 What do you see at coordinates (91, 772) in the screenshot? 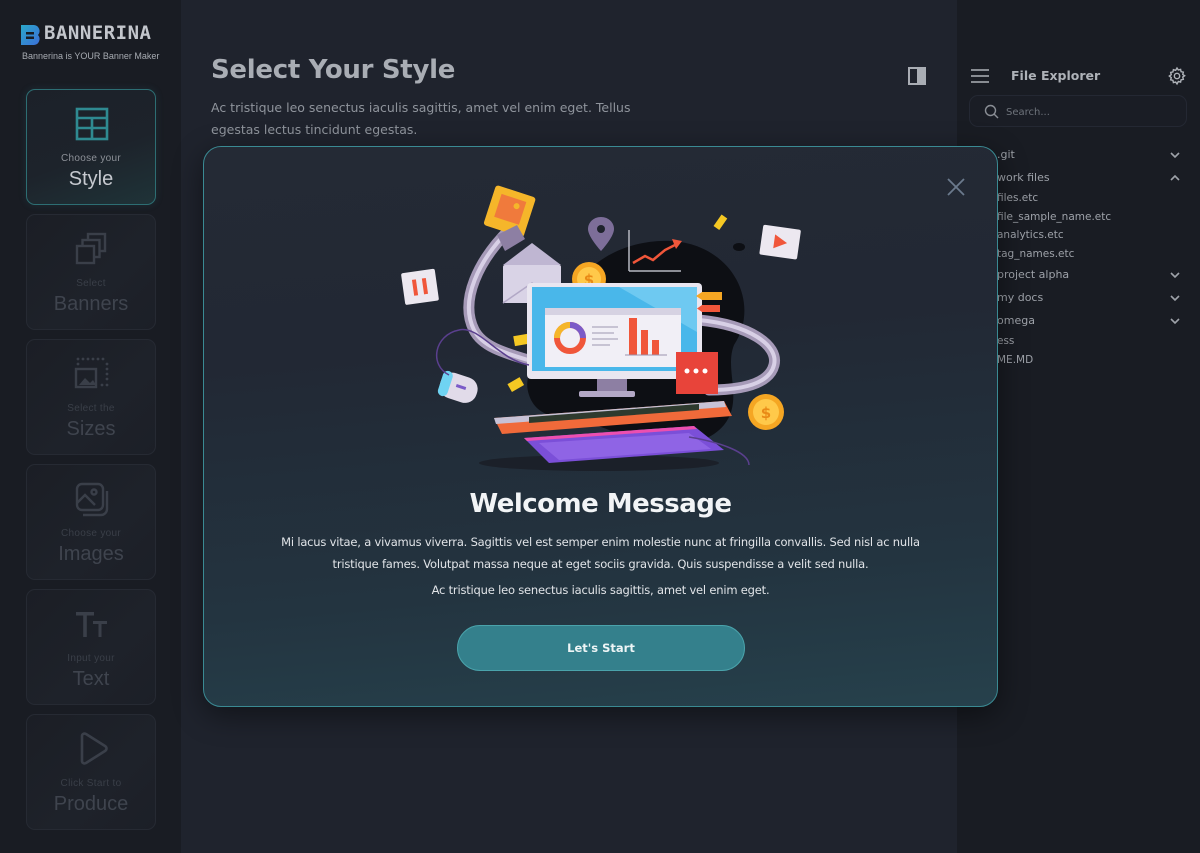
I see `step-produce: Click Start to Produce` at bounding box center [91, 772].